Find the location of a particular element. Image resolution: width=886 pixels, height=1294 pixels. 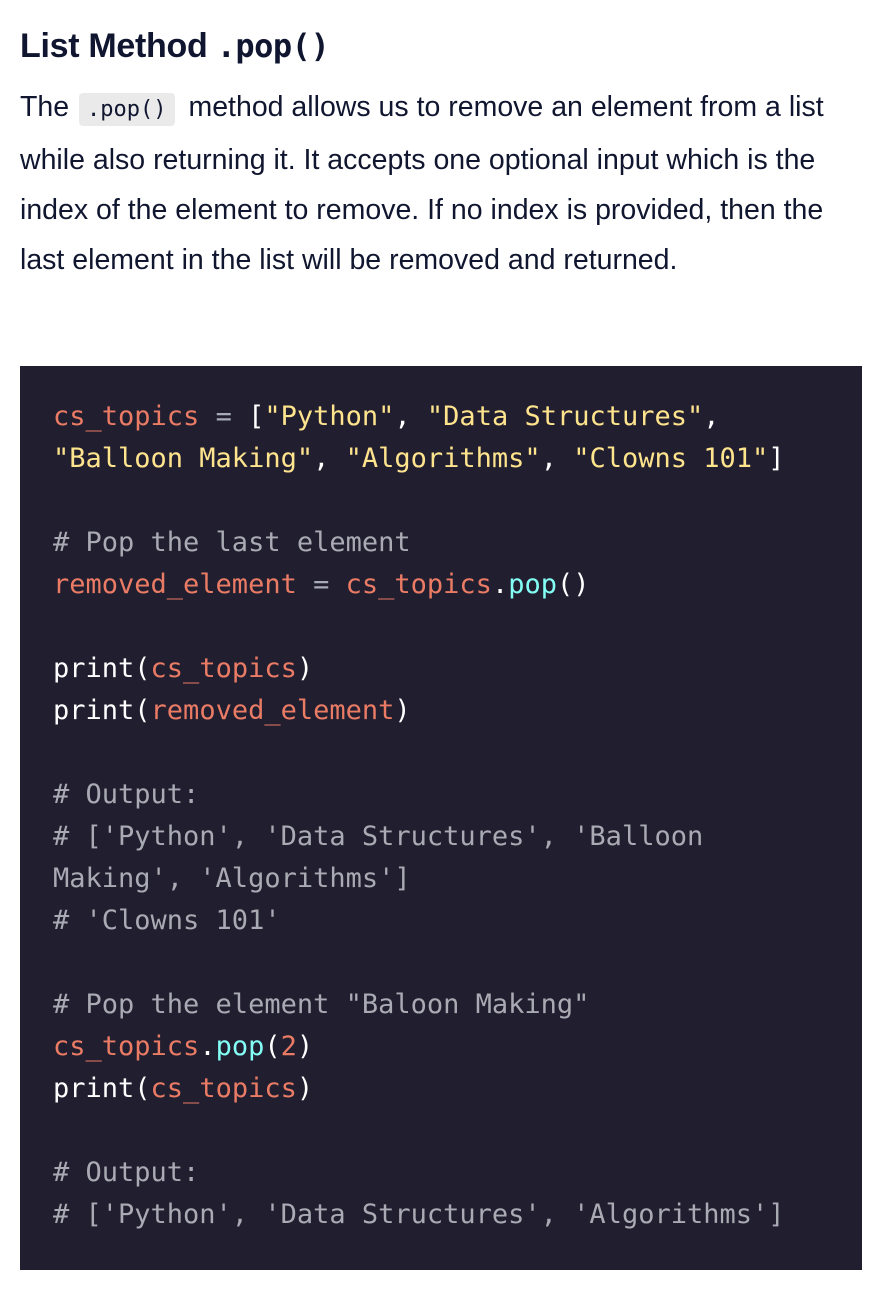

code-line-17: print(cs_topics) is located at coordinates (457, 1089).